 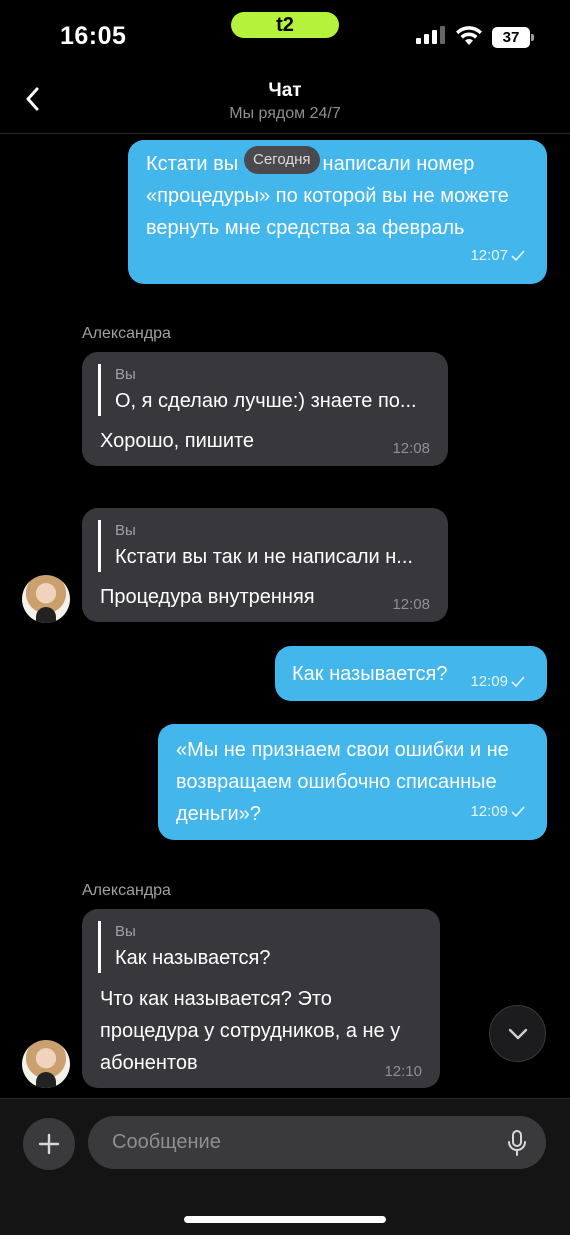 What do you see at coordinates (305, 228) in the screenshot?
I see `message-line: вернуть мне средства за февраль` at bounding box center [305, 228].